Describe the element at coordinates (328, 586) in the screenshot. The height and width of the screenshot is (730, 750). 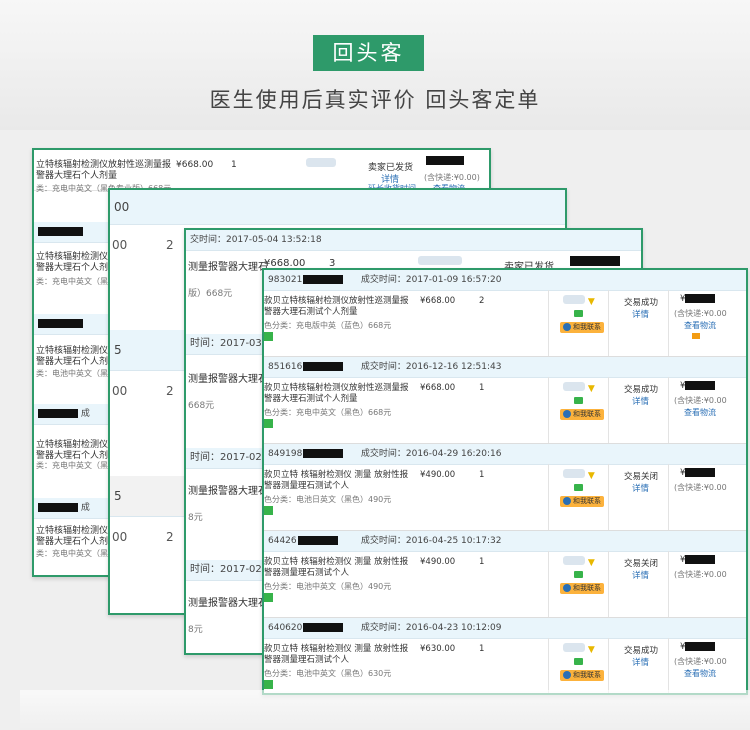
I see `variant: 色分类：电池中英文（黑色）490元` at that location.